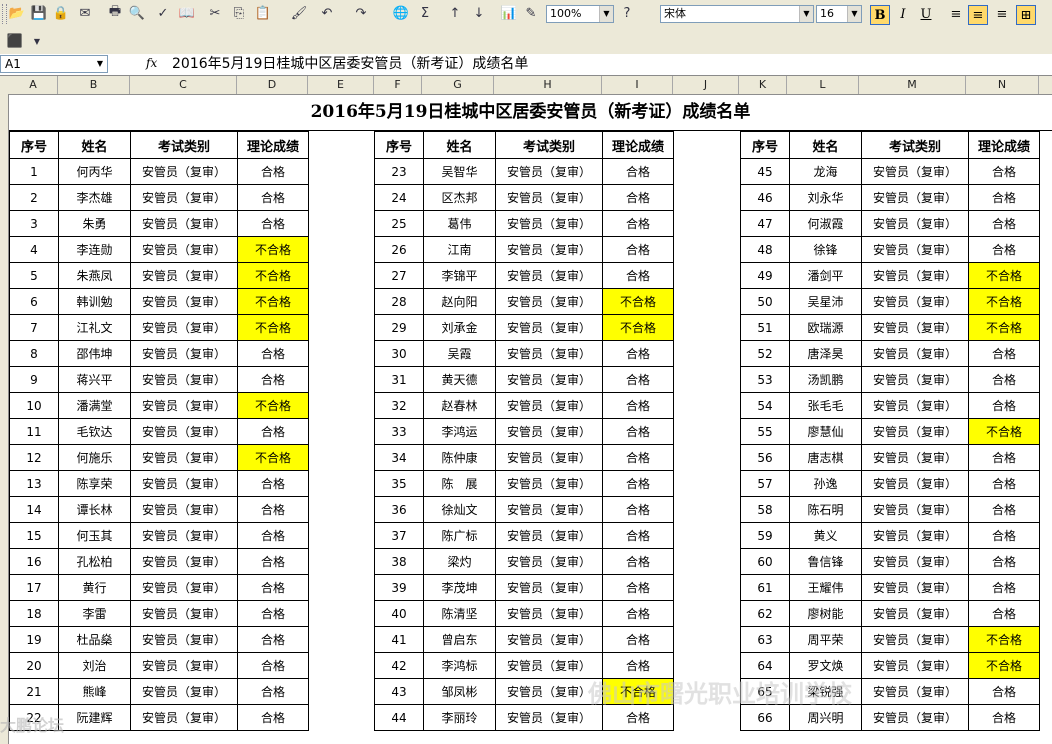 The height and width of the screenshot is (744, 1052). What do you see at coordinates (163, 13) in the screenshot?
I see `spelling-icon: ✓` at bounding box center [163, 13].